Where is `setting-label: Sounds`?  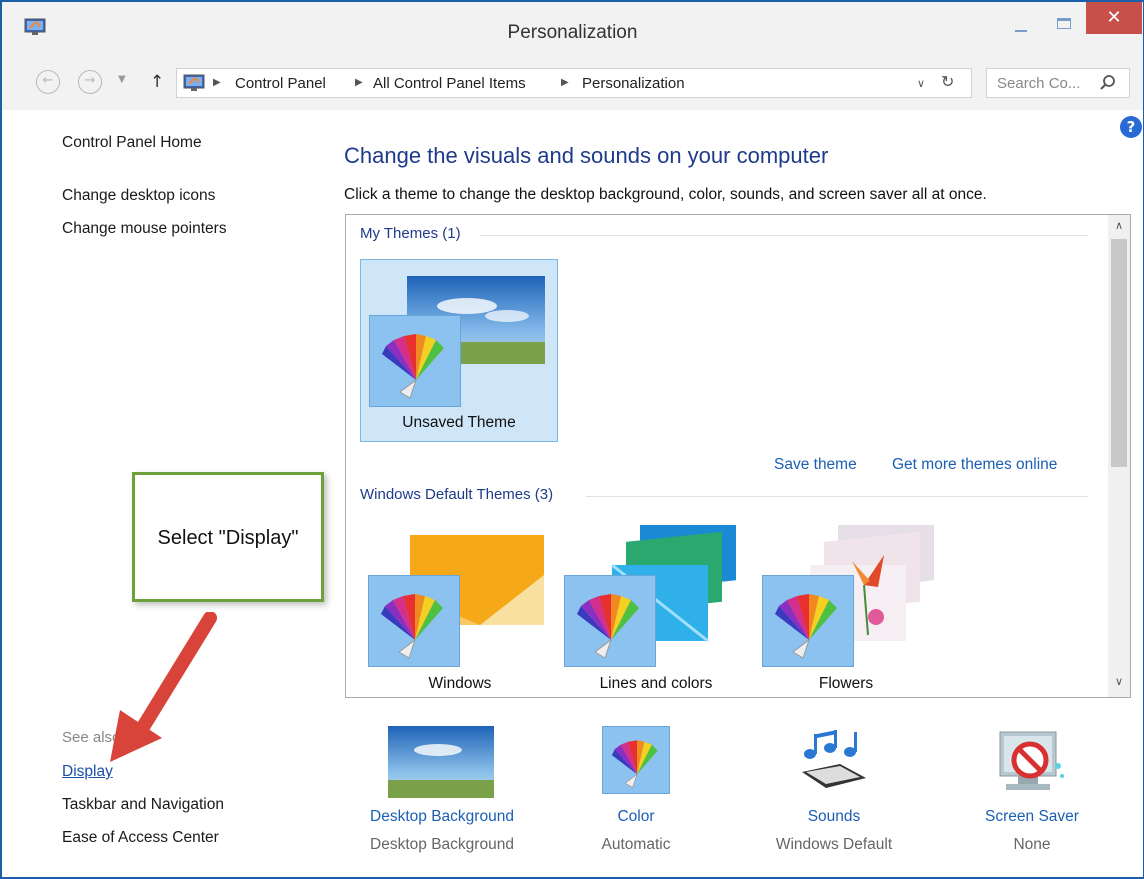 setting-label: Sounds is located at coordinates (834, 817).